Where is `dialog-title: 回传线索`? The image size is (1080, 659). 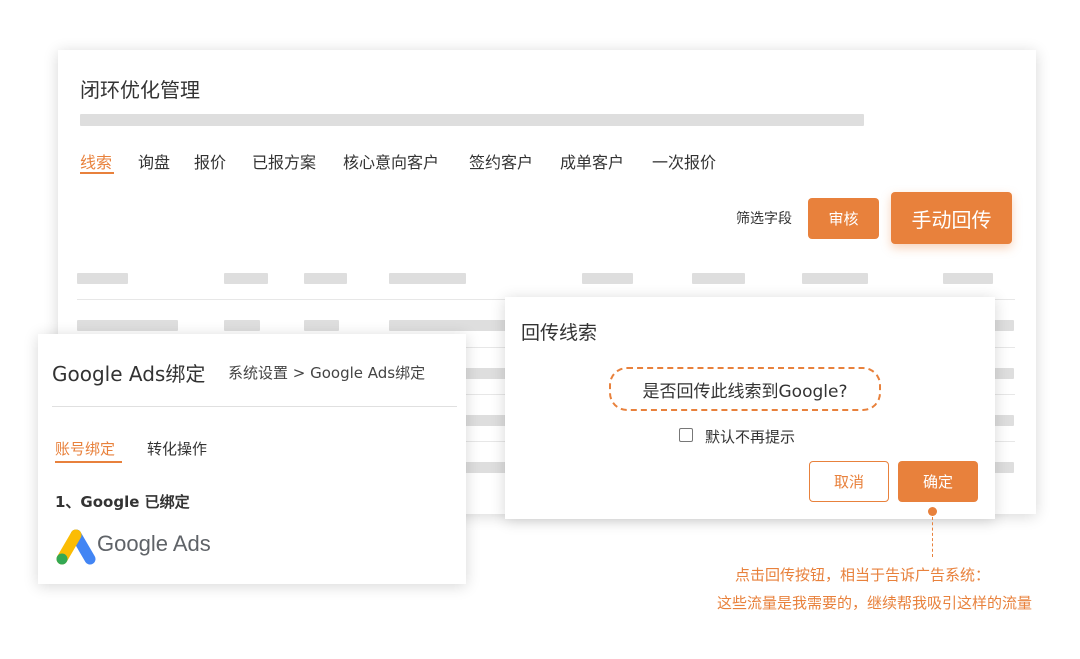
dialog-title: 回传线索 is located at coordinates (559, 333).